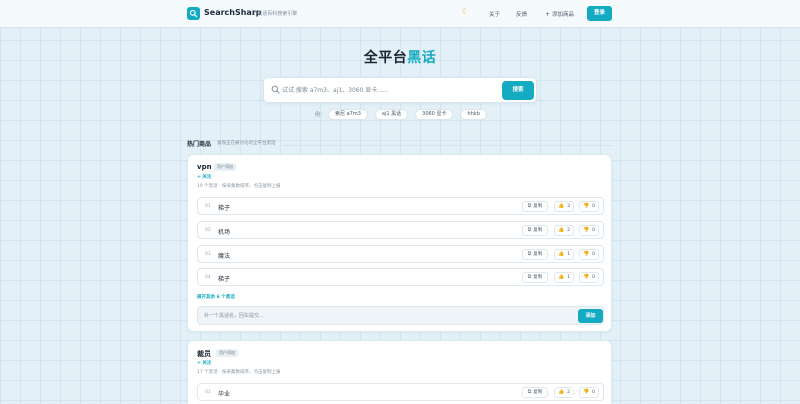  What do you see at coordinates (422, 58) in the screenshot?
I see `hero-title-accent: 黑话` at bounding box center [422, 58].